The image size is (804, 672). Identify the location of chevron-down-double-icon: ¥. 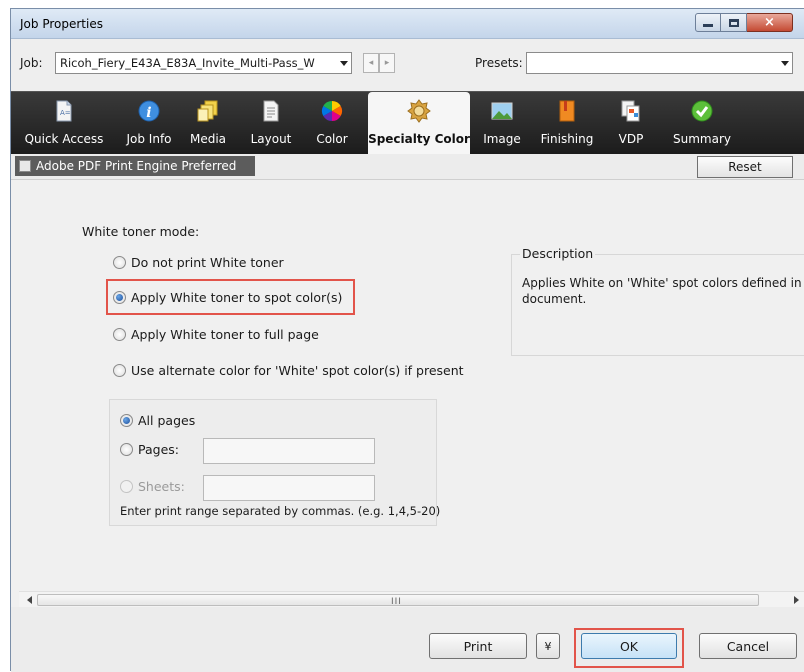
(548, 646).